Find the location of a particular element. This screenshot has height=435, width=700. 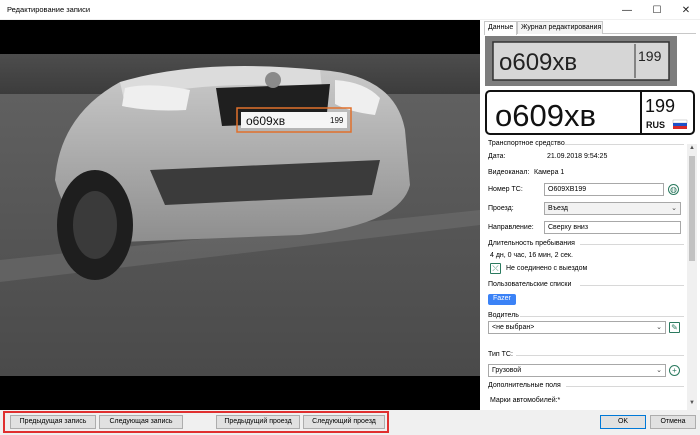

passage-select: Въезд ⌄ is located at coordinates (612, 208).